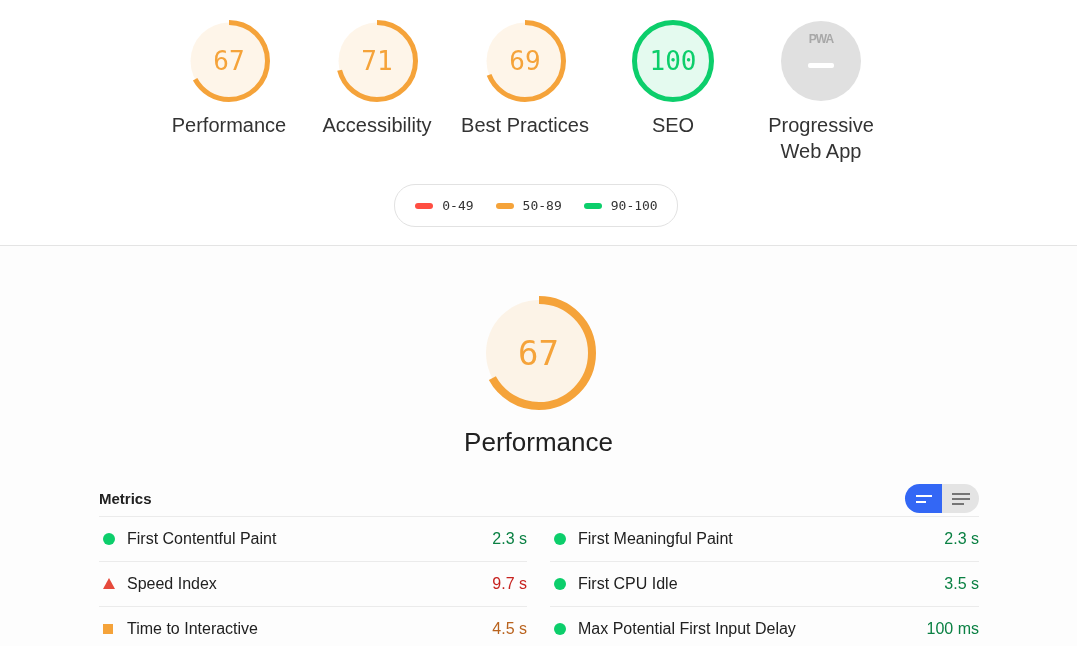 The height and width of the screenshot is (646, 1077). What do you see at coordinates (125, 499) in the screenshot?
I see `section-title: Metrics` at bounding box center [125, 499].